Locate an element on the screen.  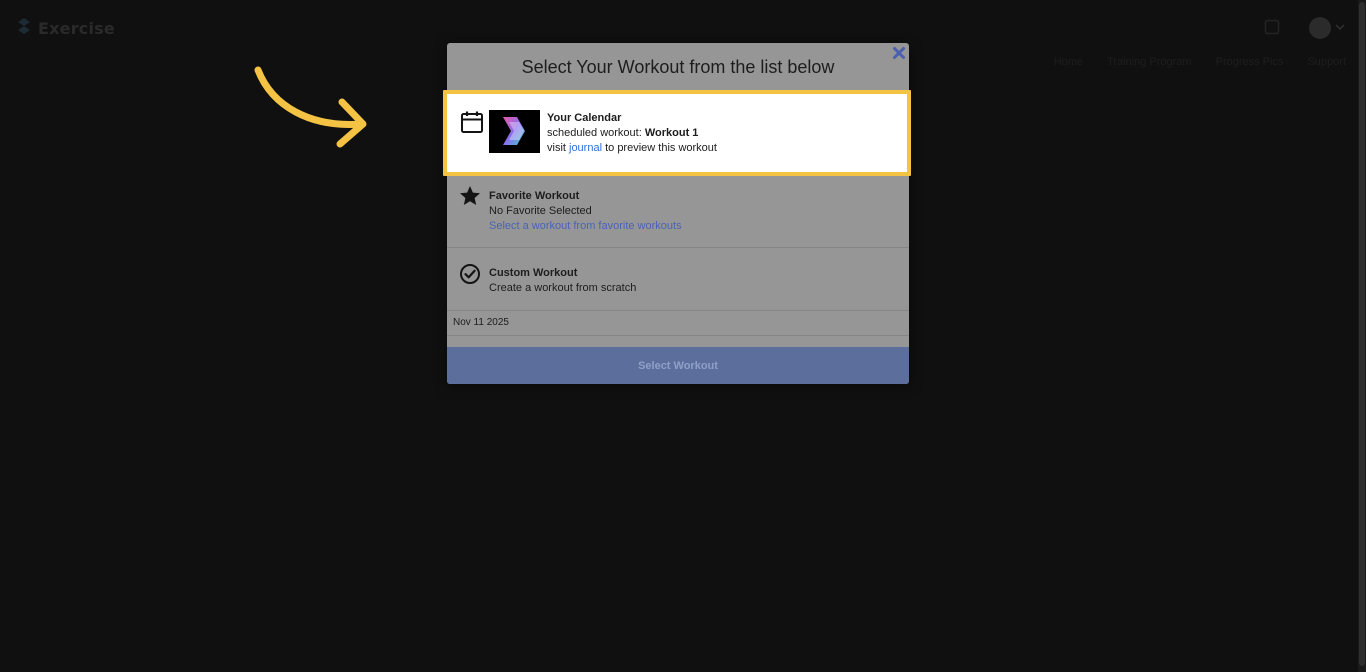
page-scrollbar is located at coordinates (1362, 336).